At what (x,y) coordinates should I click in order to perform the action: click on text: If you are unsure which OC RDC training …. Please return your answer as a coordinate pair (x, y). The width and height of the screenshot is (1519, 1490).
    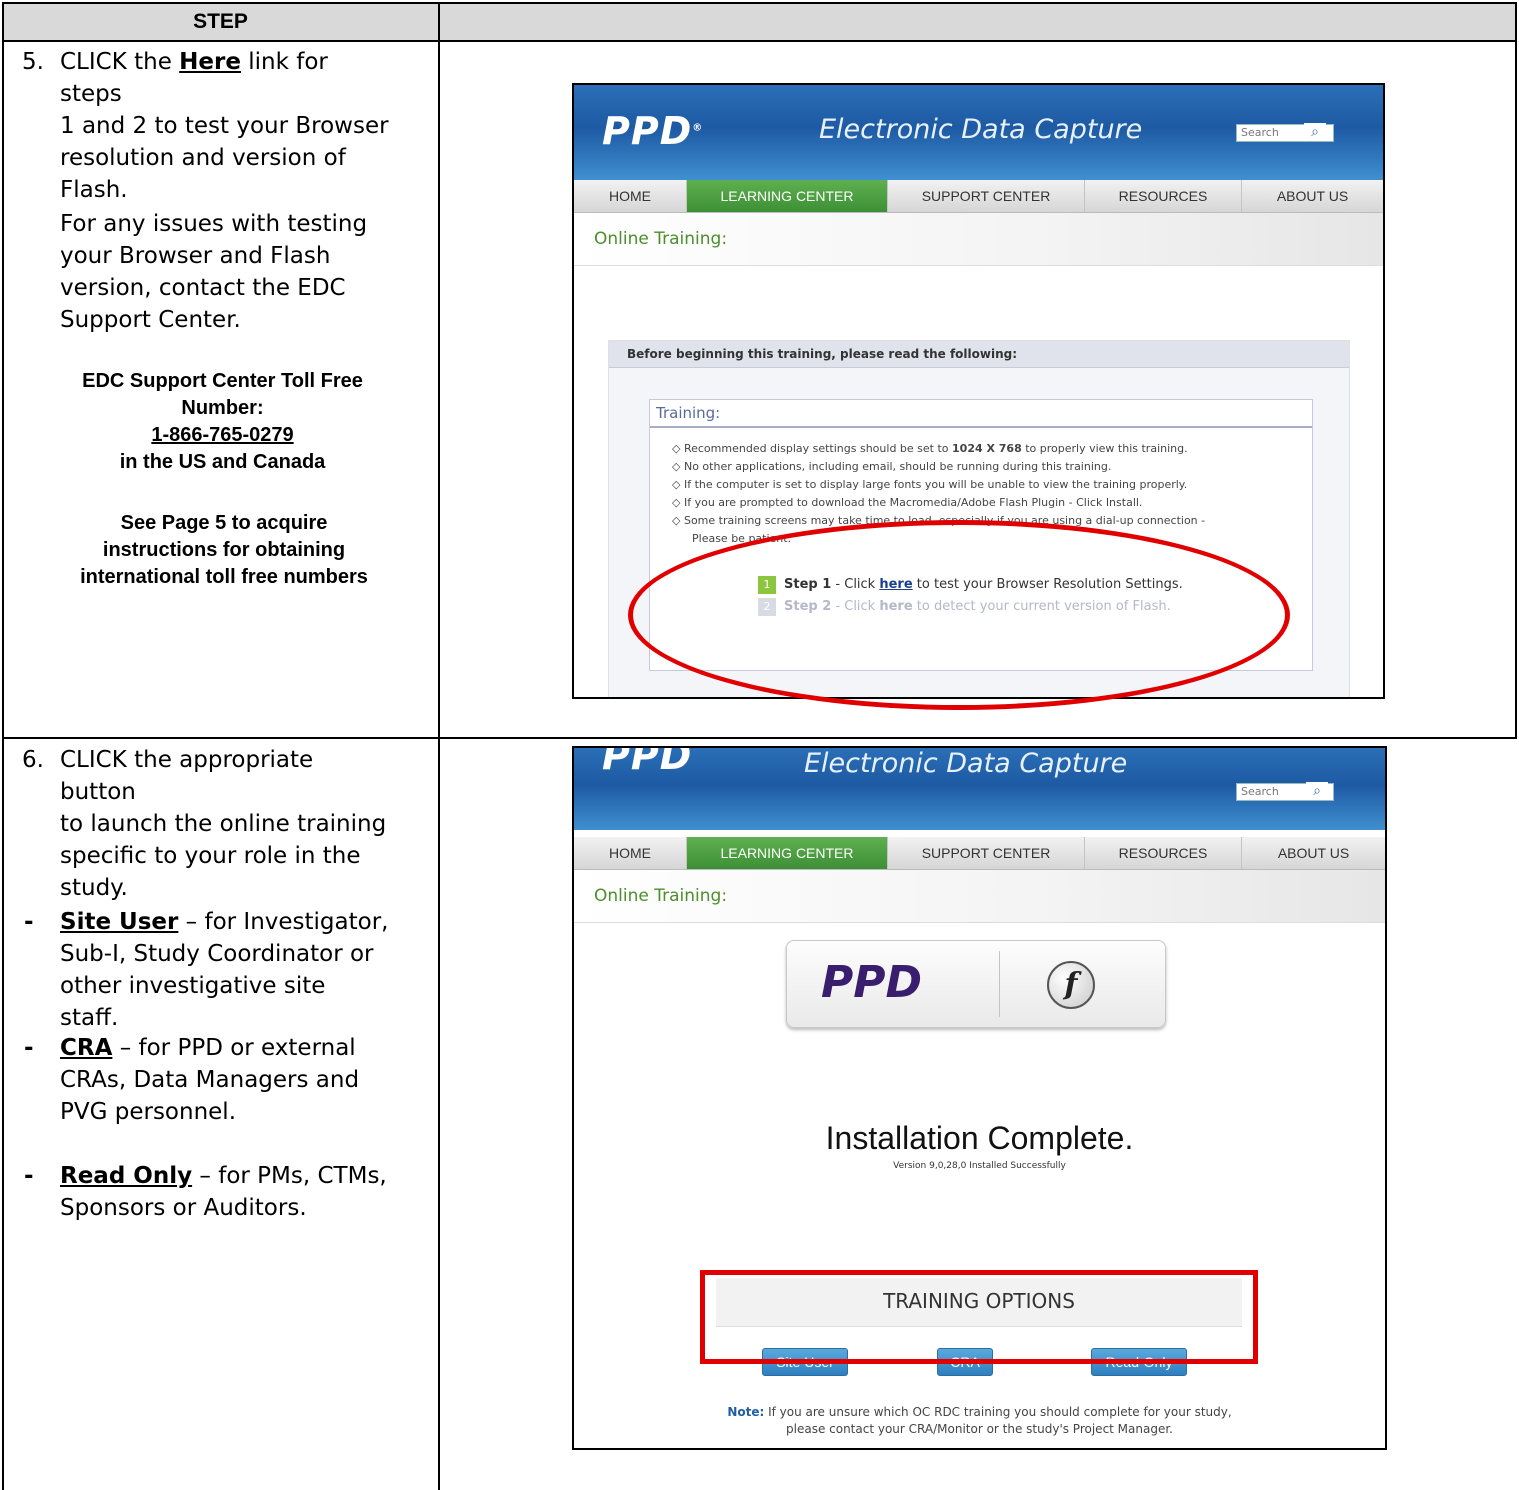
    Looking at the image, I should click on (998, 1412).